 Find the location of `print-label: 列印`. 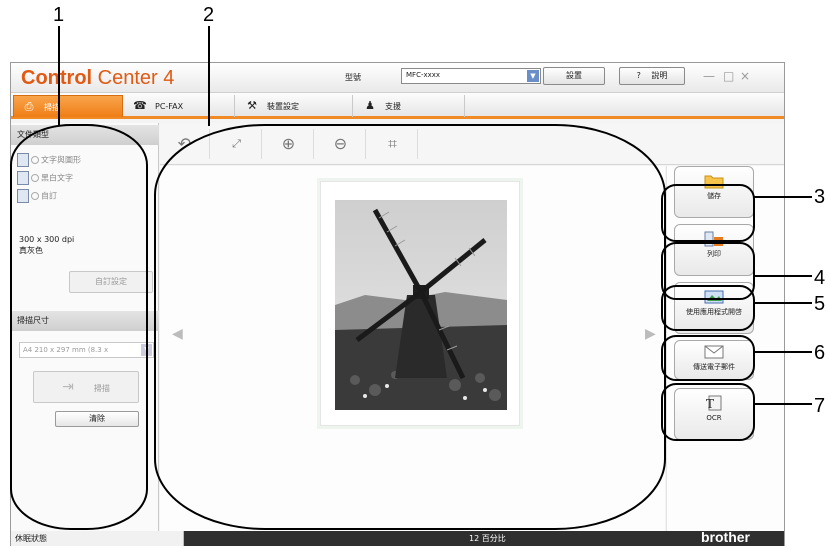

print-label: 列印 is located at coordinates (714, 254).